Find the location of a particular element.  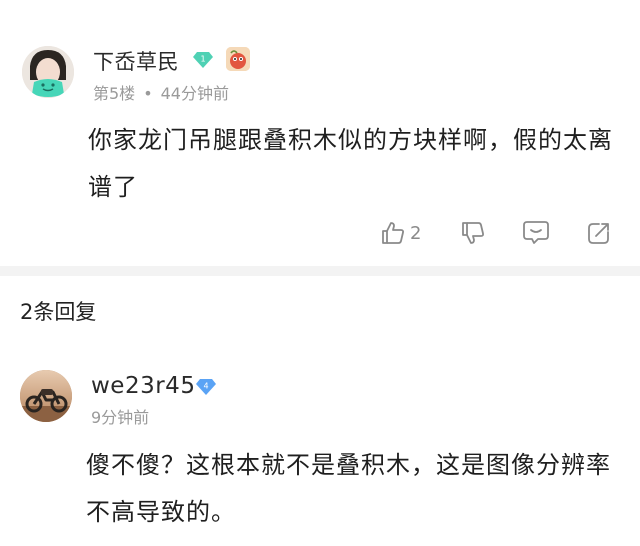

share-icon is located at coordinates (598, 233).